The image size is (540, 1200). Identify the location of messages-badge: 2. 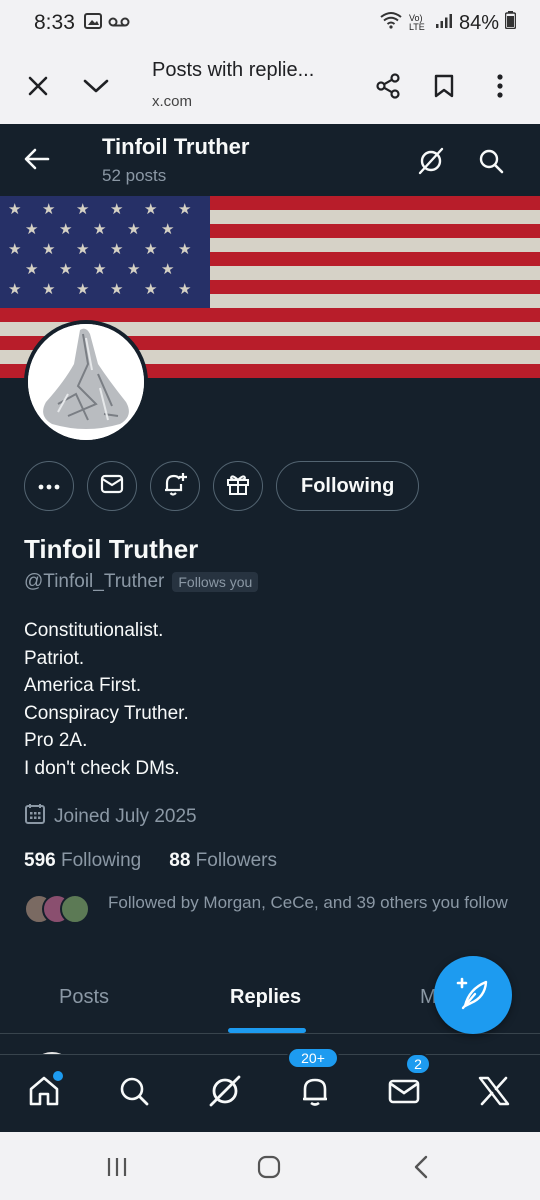
(418, 1064).